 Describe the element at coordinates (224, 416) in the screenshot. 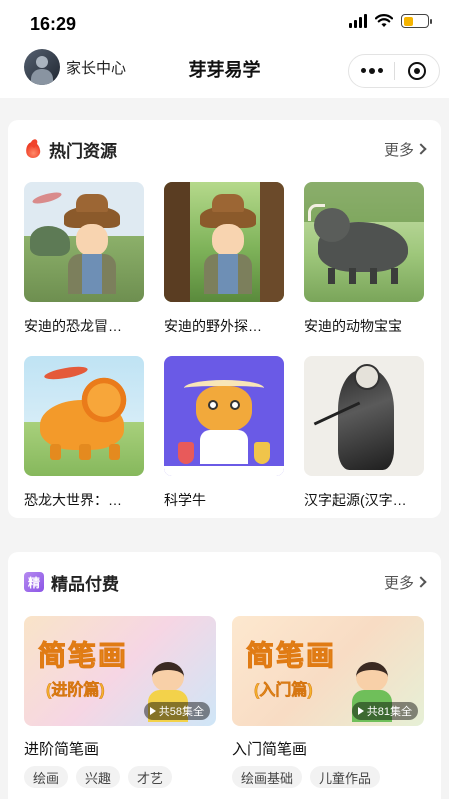

I see `thumbnail-science-cow` at that location.